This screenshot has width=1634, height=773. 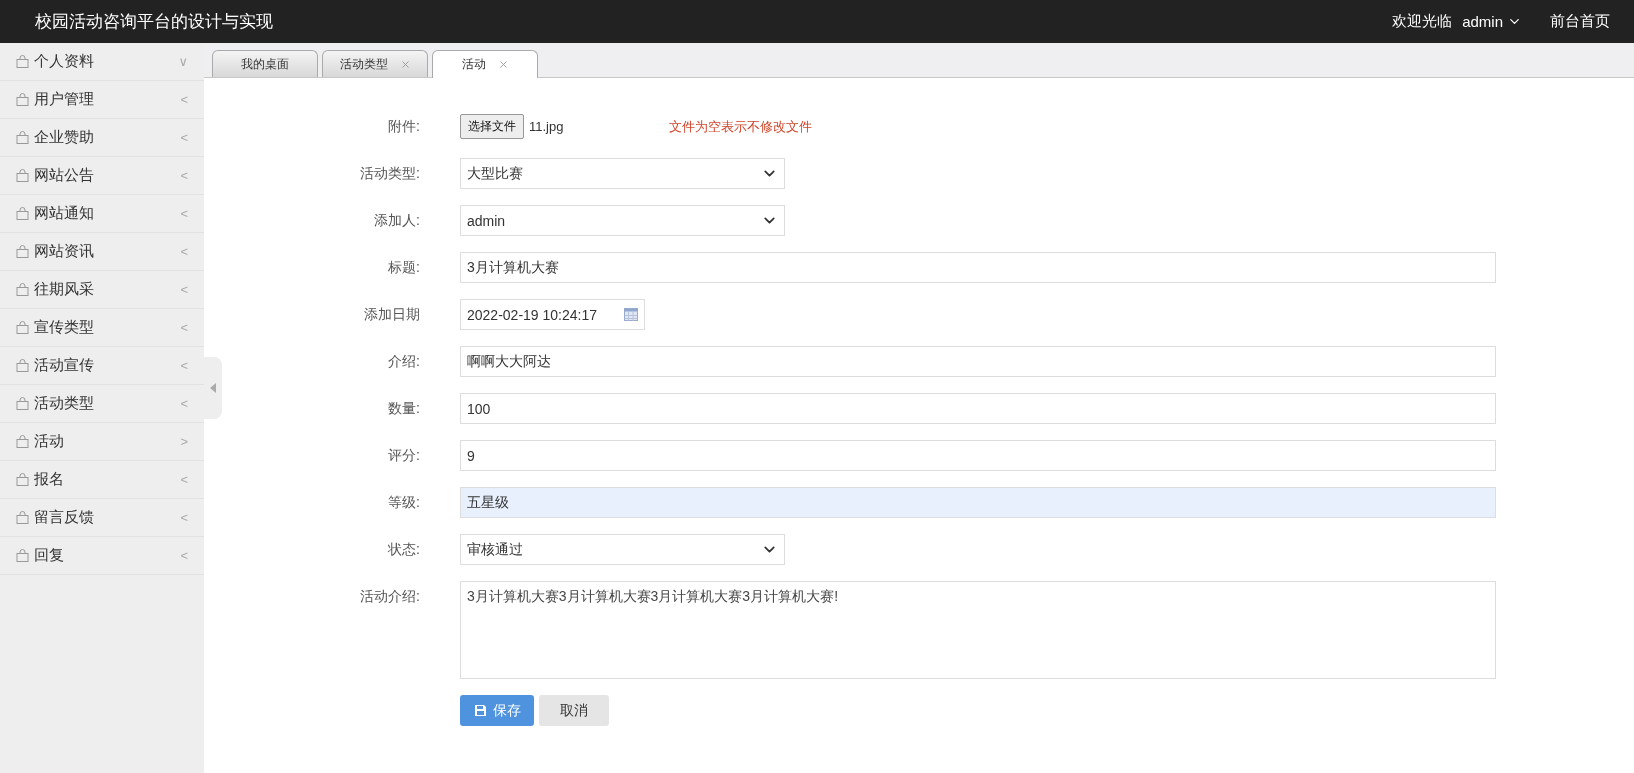 I want to click on textarea-field: 3月计算机大赛3月计算机大赛3月计算机大赛3月计算机大赛!, so click(x=978, y=630).